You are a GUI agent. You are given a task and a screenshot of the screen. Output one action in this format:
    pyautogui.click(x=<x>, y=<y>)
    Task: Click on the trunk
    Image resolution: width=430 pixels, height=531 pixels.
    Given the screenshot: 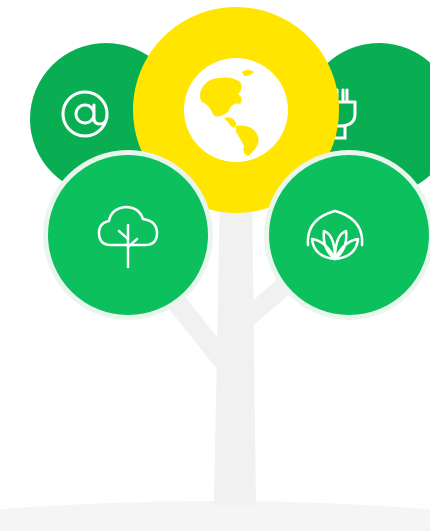 What is the action you would take?
    pyautogui.click(x=235, y=347)
    